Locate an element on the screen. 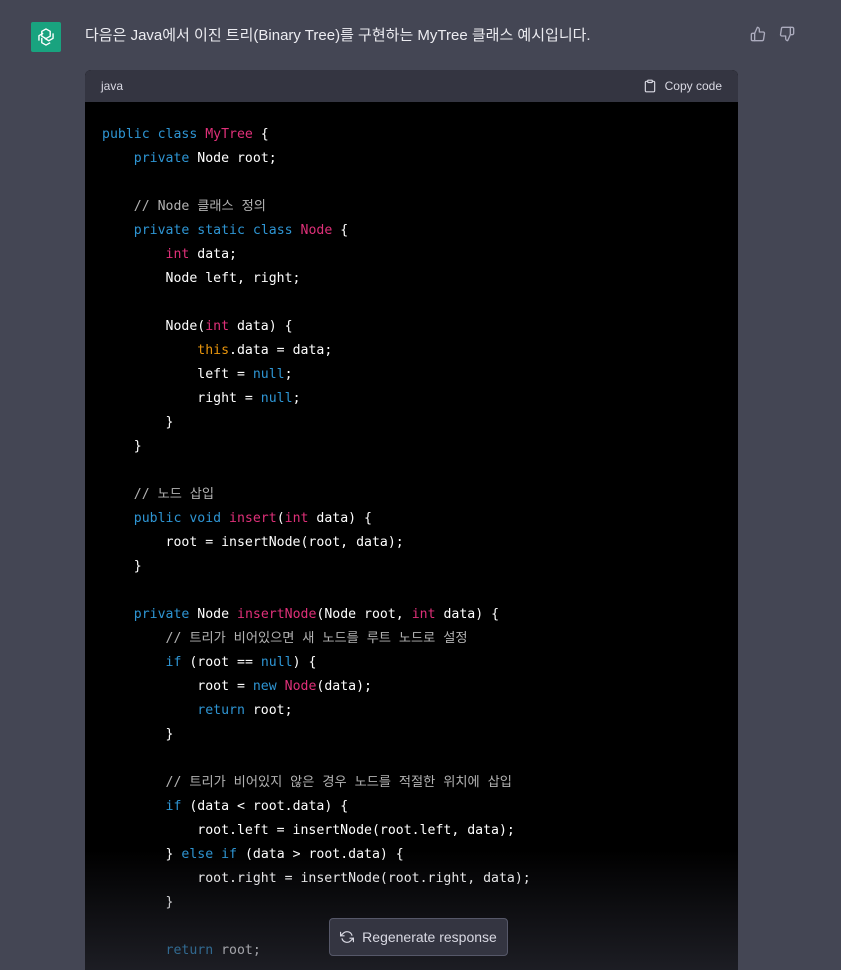 The image size is (841, 970). code-line: // 트리가 비어있으면 새 노드를 루트 노드로 설정 is located at coordinates (411, 639).